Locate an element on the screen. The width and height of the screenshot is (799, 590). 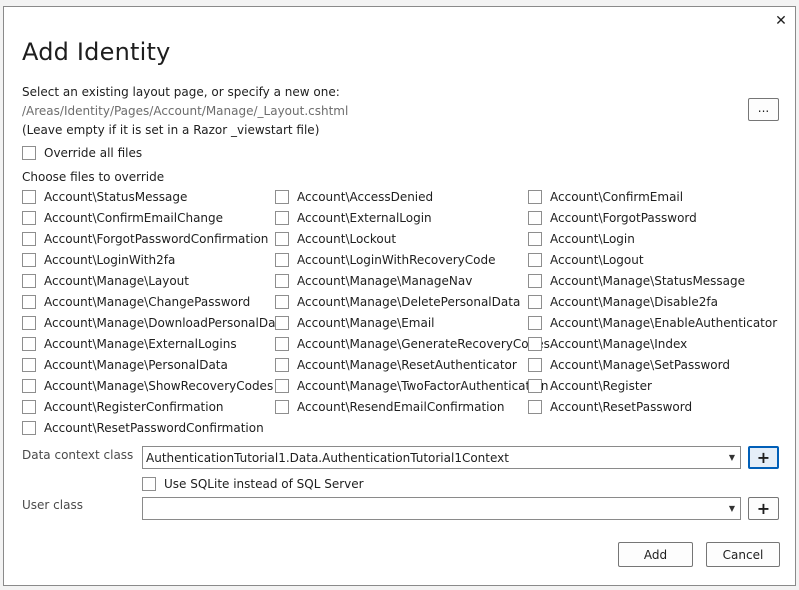
file-checkbox: Account\ForgotPassword is located at coordinates (612, 218).